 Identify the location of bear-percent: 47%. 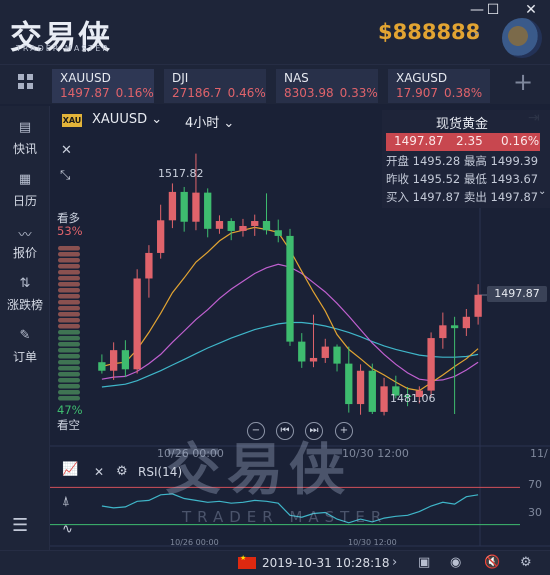
(70, 410).